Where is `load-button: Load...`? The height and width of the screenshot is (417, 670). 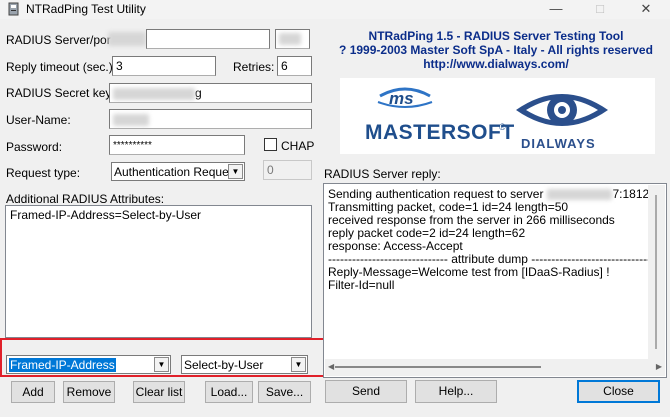
load-button: Load... is located at coordinates (229, 392).